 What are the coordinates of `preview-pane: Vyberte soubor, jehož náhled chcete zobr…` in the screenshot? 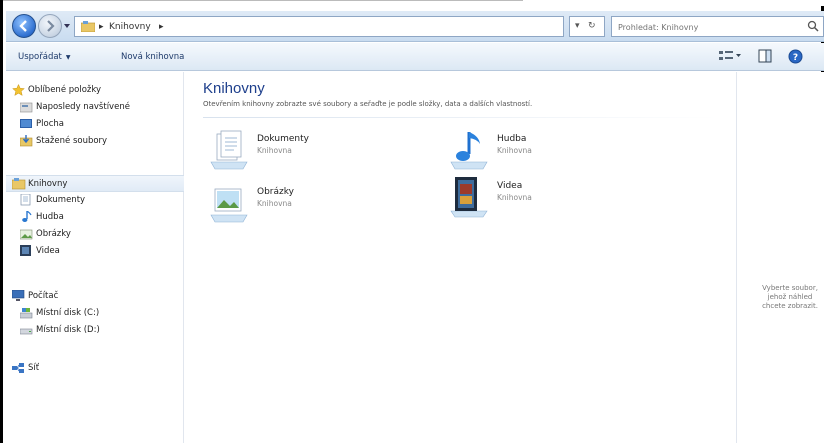 It's located at (780, 257).